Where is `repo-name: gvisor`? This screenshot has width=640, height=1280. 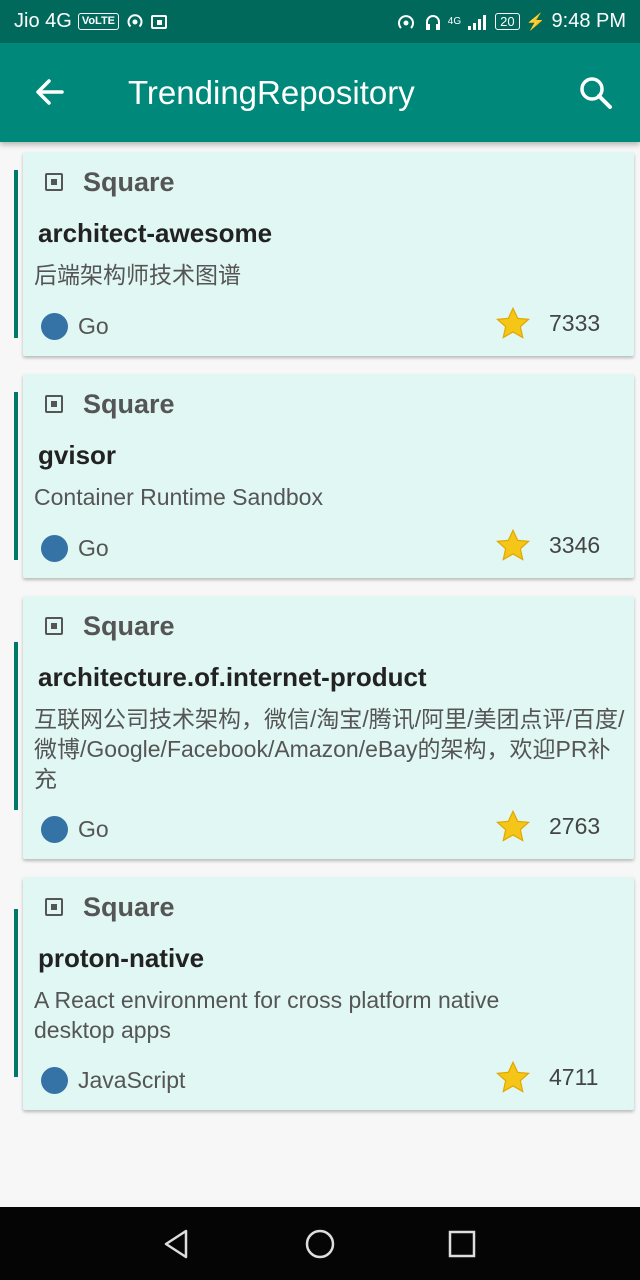 repo-name: gvisor is located at coordinates (77, 455).